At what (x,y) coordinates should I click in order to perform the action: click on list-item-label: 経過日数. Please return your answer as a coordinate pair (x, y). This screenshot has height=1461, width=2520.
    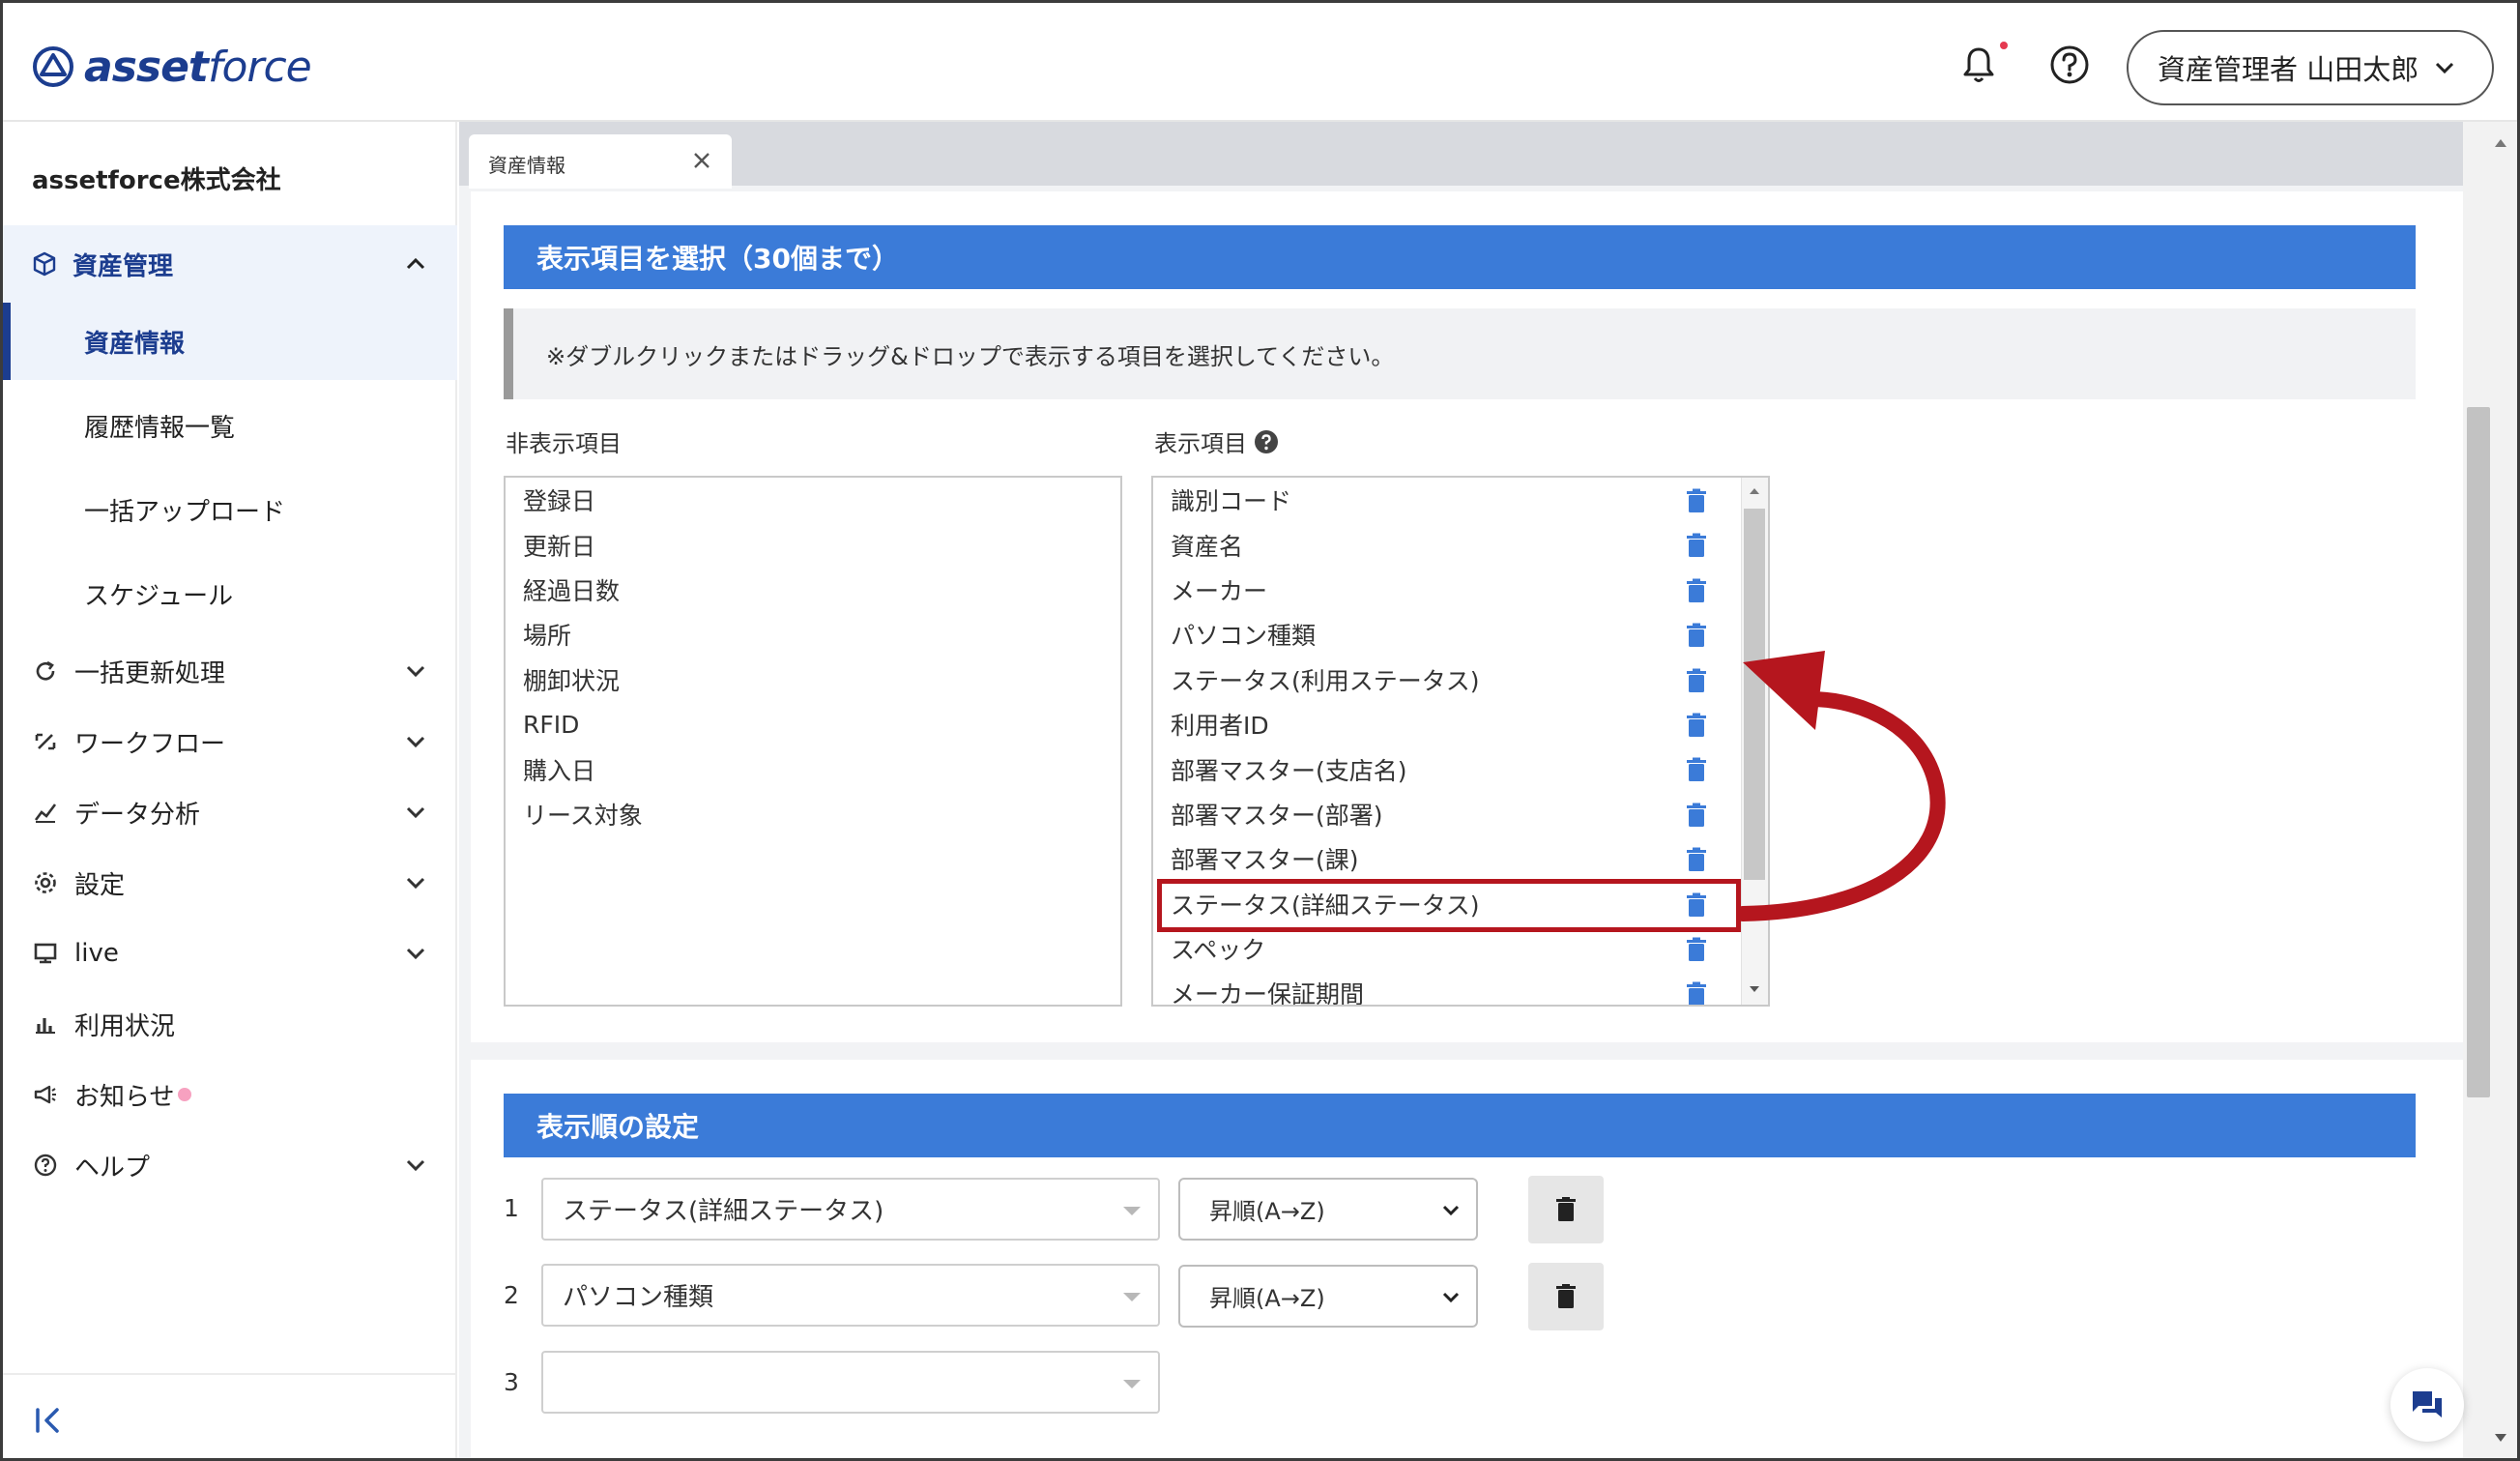
    Looking at the image, I should click on (572, 590).